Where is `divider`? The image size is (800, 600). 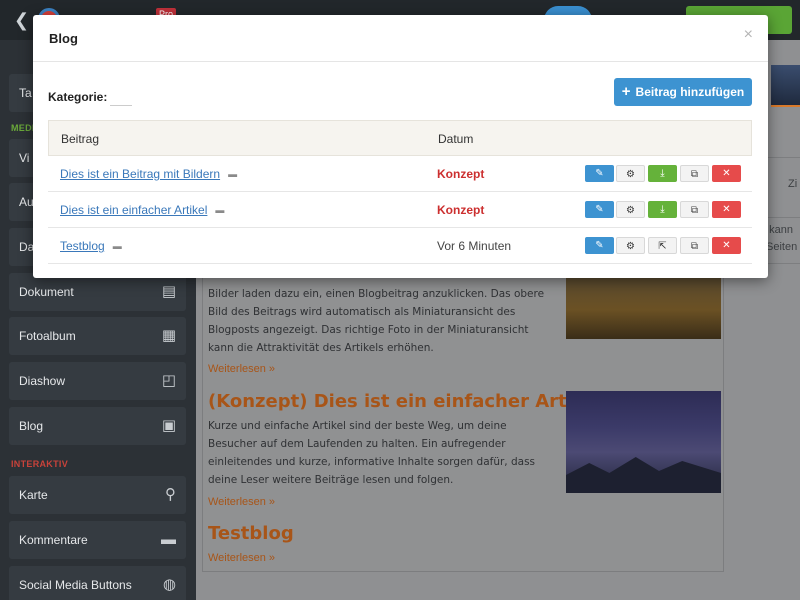 divider is located at coordinates (400, 61).